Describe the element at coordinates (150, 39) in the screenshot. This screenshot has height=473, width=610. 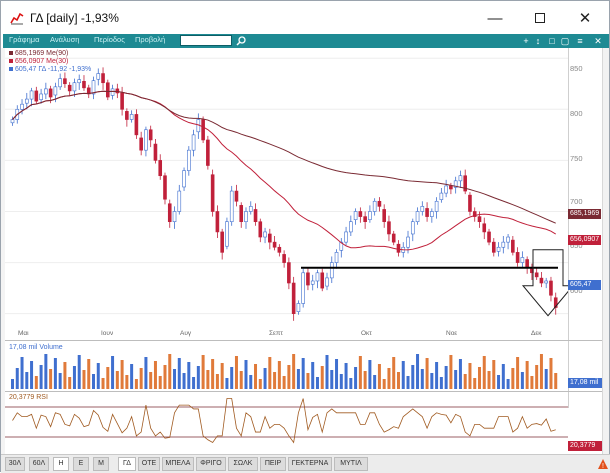
I see `menu-view: Προβολή` at that location.